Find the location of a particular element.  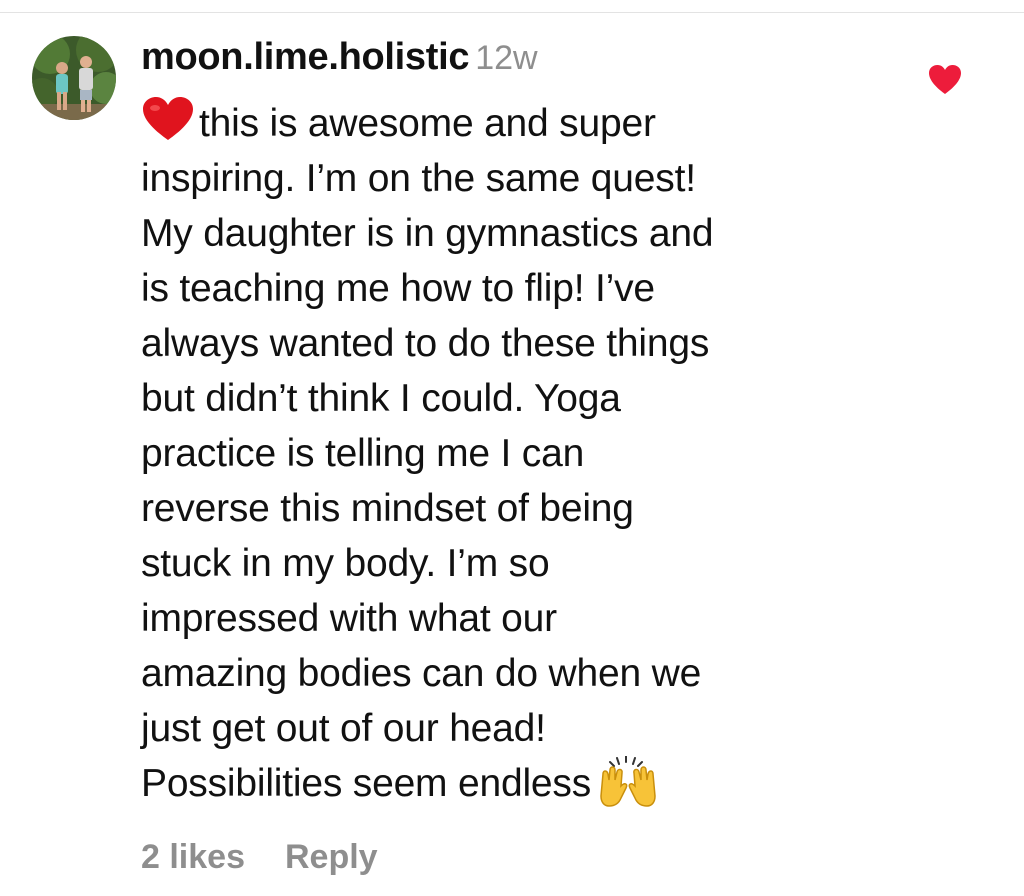

comment-line: impressed with what our is located at coordinates (349, 618).